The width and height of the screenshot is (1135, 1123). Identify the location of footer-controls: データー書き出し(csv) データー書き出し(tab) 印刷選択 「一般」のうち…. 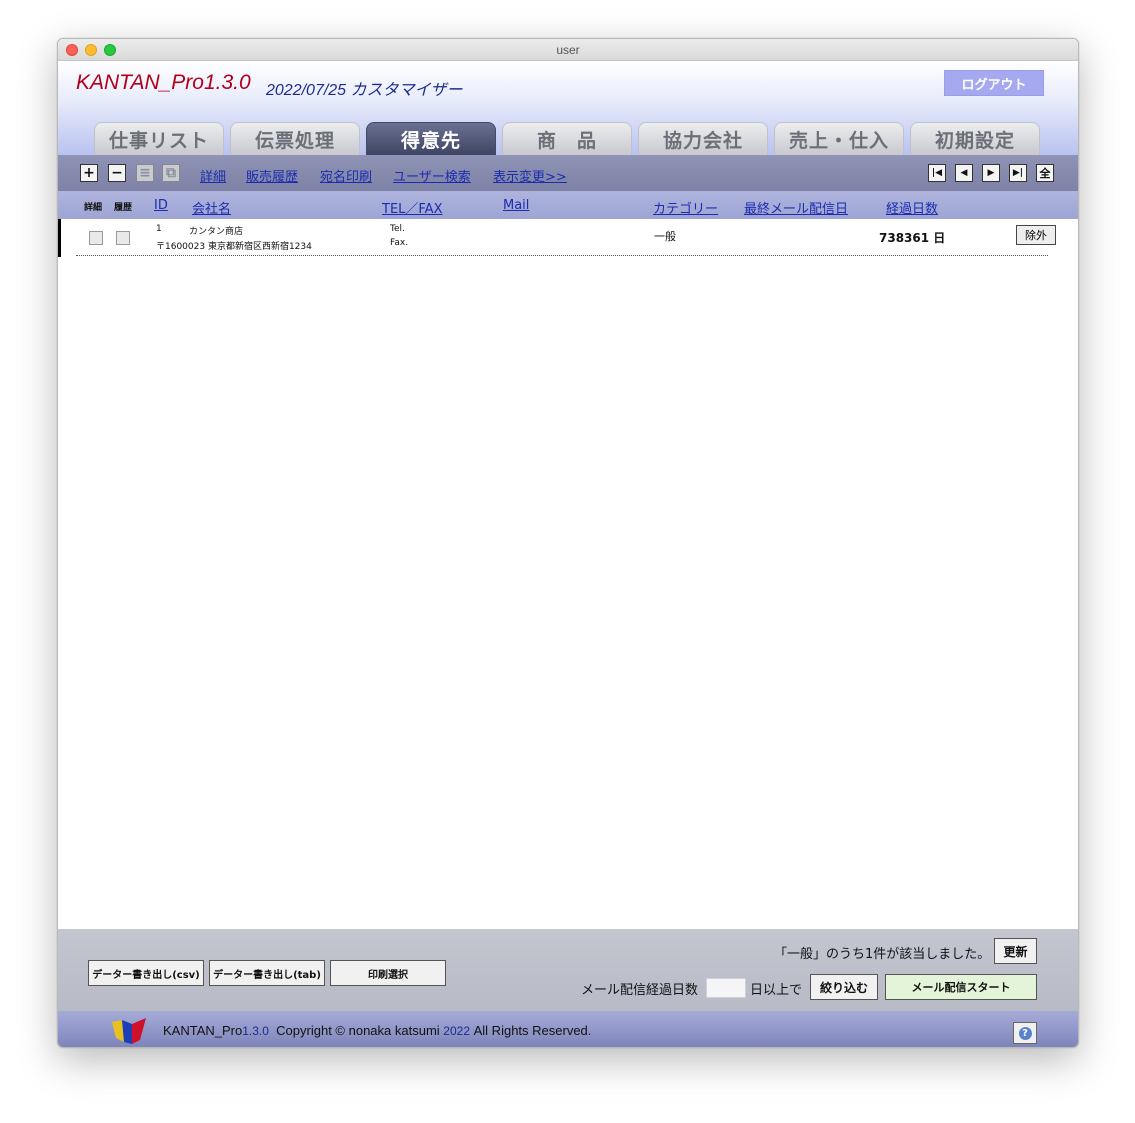
(568, 970).